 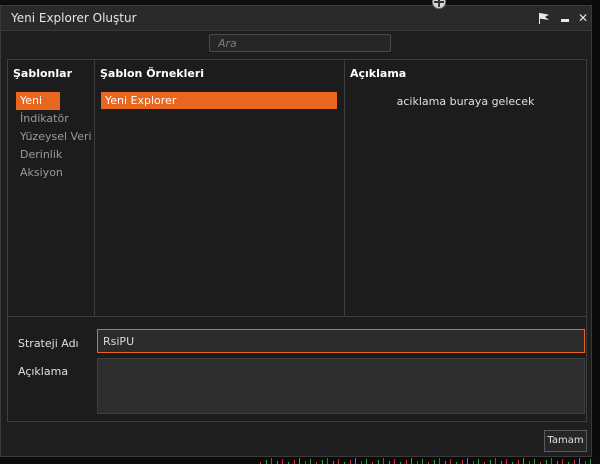 I want to click on templates-header: Şablonlar, so click(x=42, y=73).